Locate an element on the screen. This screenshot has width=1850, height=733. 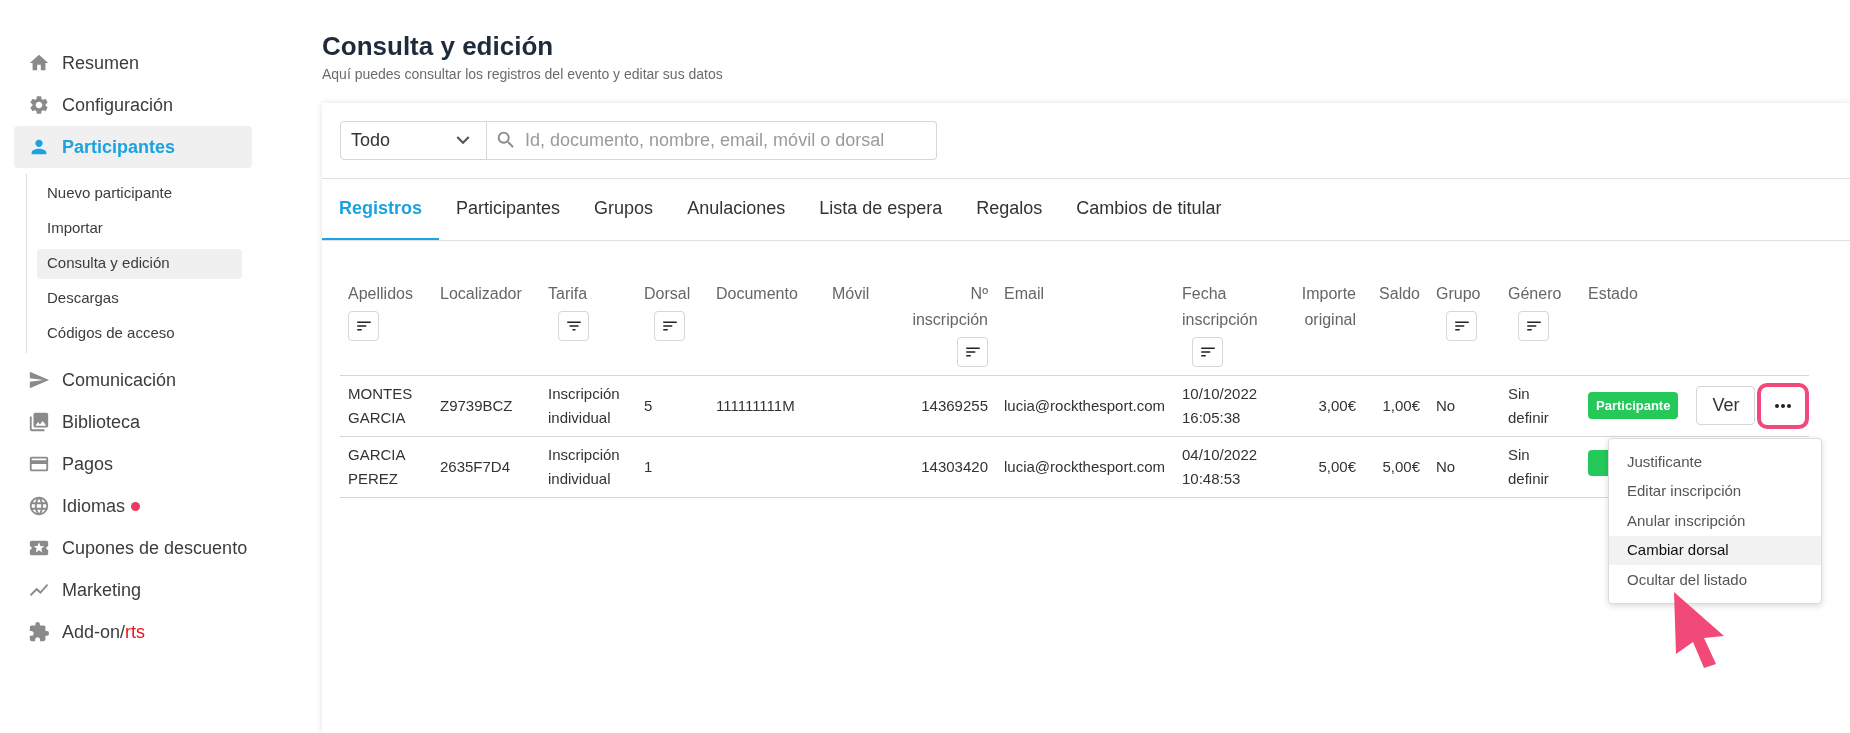
column-header: Estado is located at coordinates (1613, 293).